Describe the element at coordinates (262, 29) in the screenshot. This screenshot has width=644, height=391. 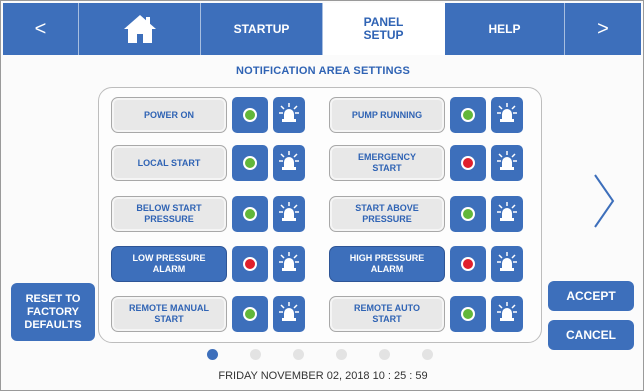
I see `tab-startup: STARTUP` at that location.